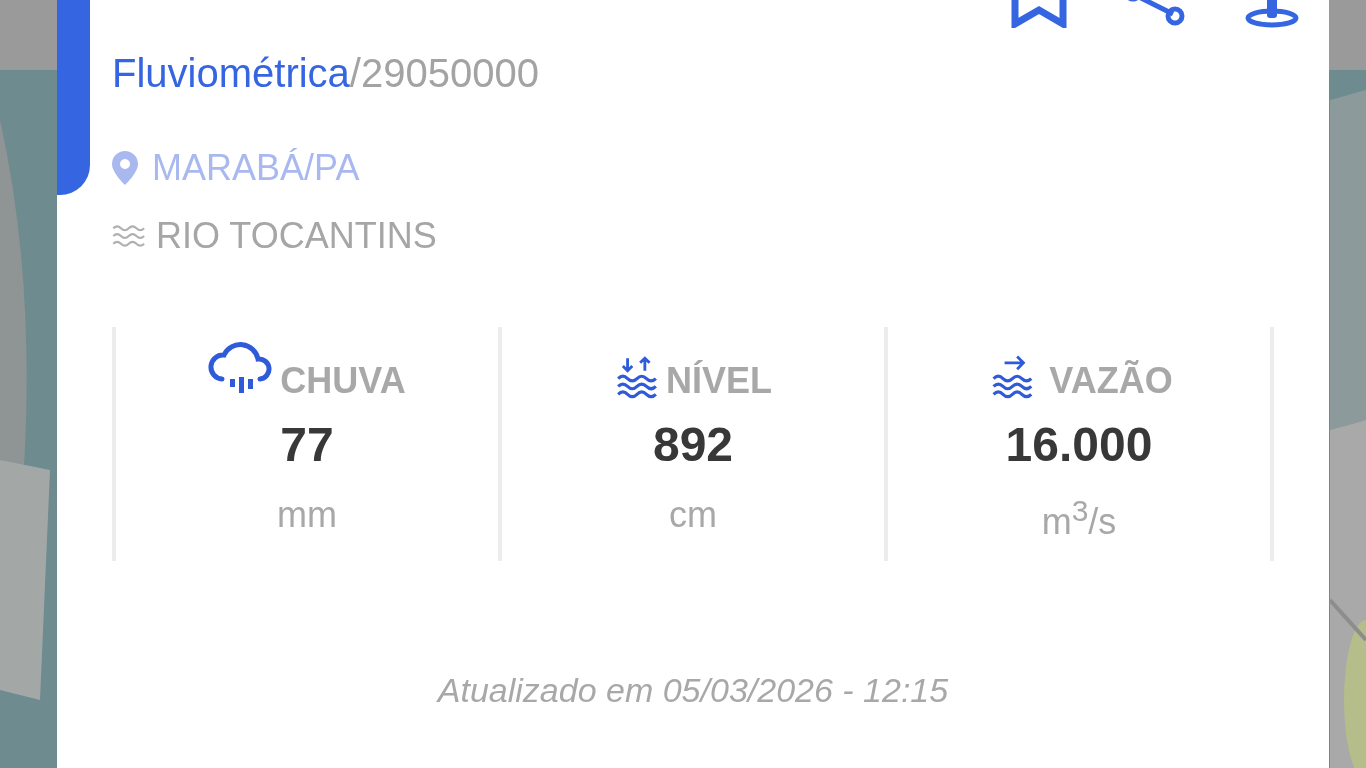  What do you see at coordinates (444, 73) in the screenshot?
I see `station-code: /29050000` at bounding box center [444, 73].